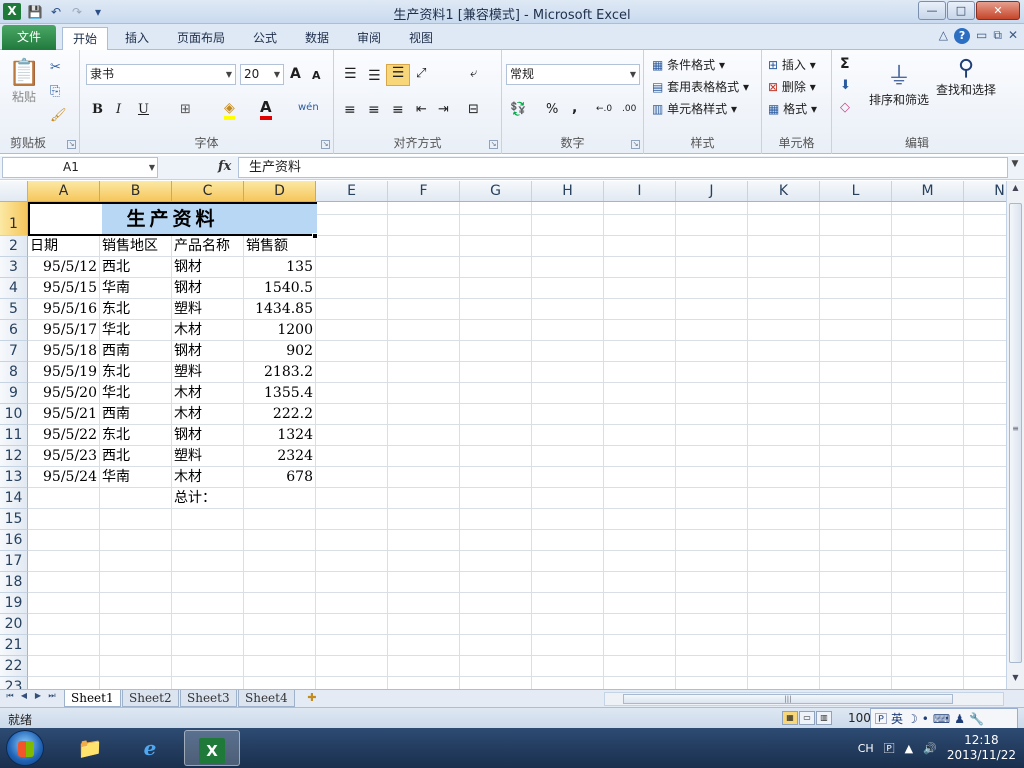 This screenshot has height=768, width=1024. Describe the element at coordinates (64, 246) in the screenshot. I see `cell-a2: 日期` at that location.